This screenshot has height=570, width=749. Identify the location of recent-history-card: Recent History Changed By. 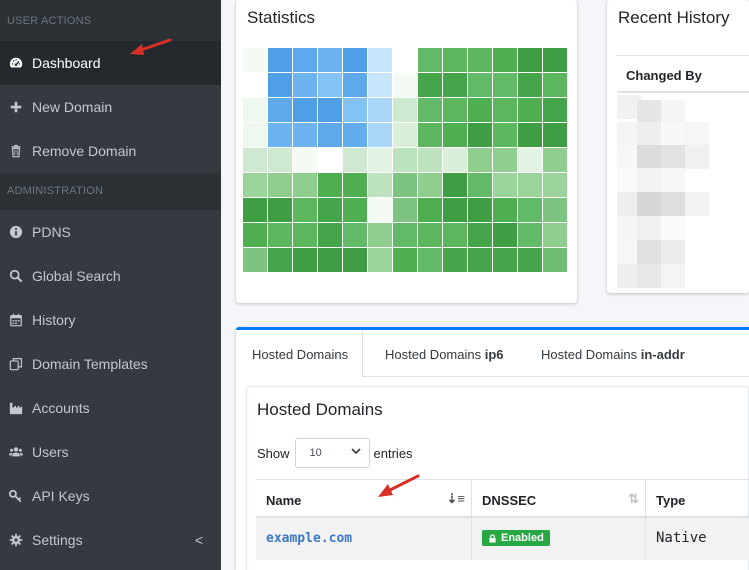
(678, 146).